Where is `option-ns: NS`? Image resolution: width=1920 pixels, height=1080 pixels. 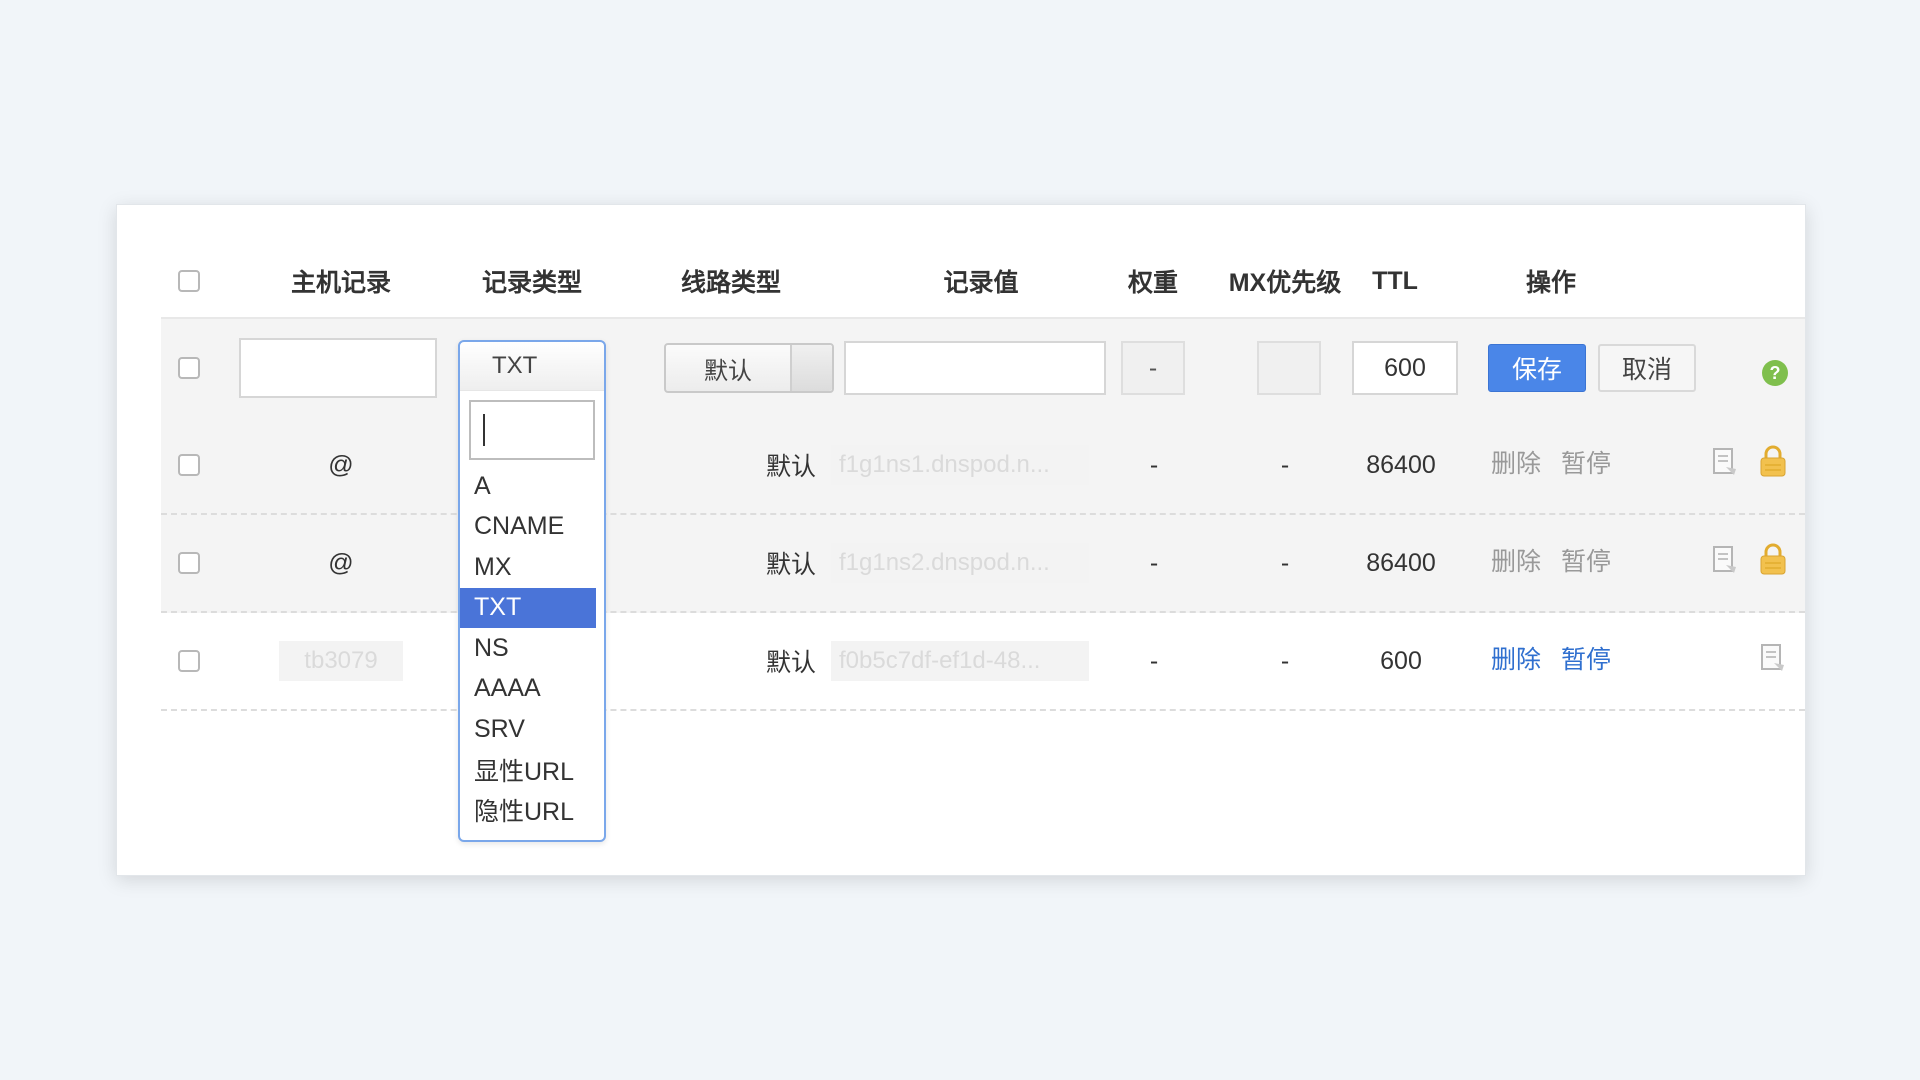
option-ns: NS is located at coordinates (528, 648).